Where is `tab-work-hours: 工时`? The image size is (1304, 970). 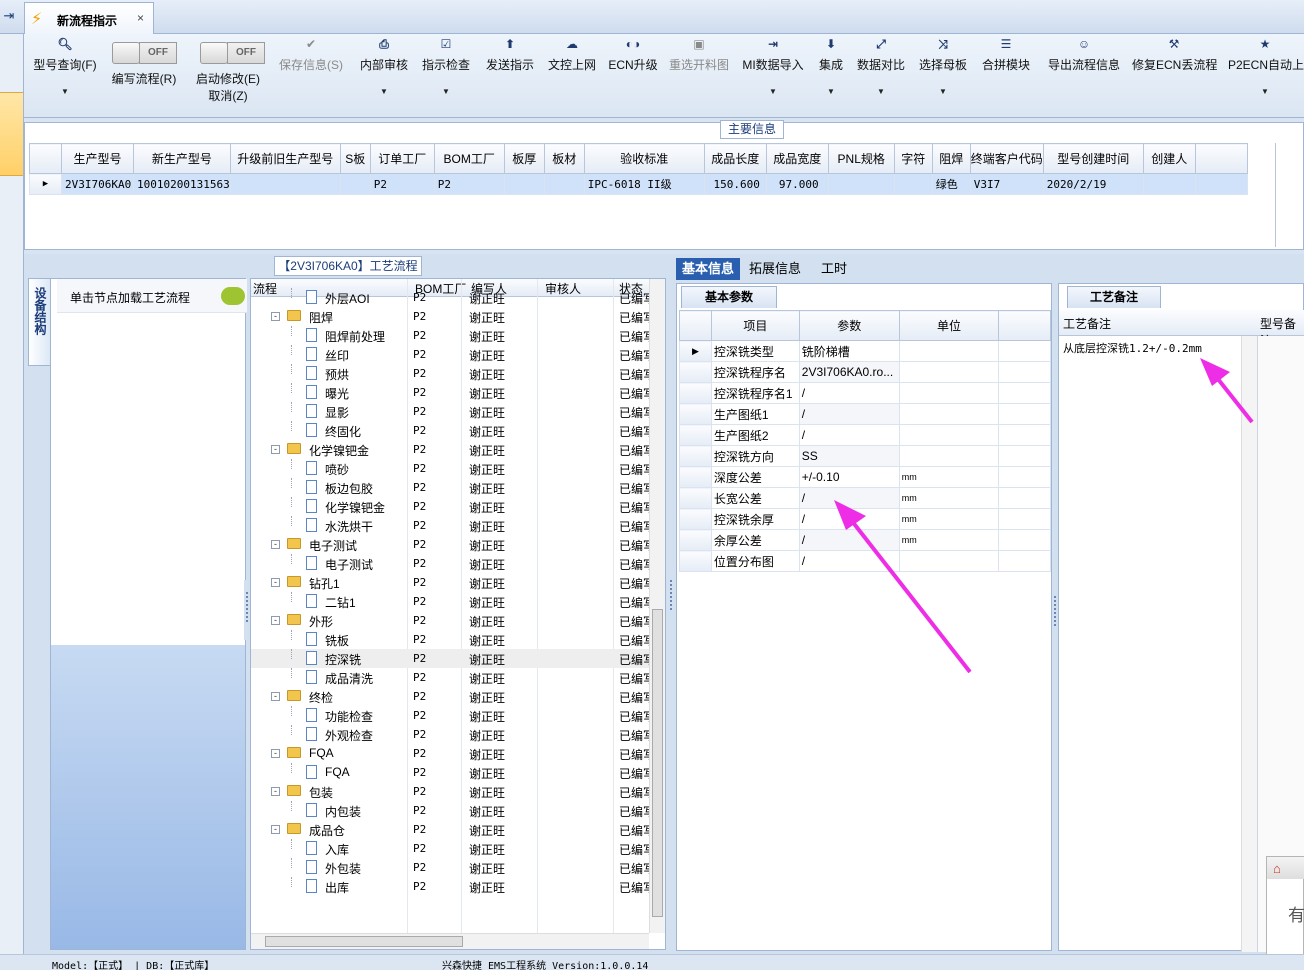
tab-work-hours: 工时 is located at coordinates (834, 269).